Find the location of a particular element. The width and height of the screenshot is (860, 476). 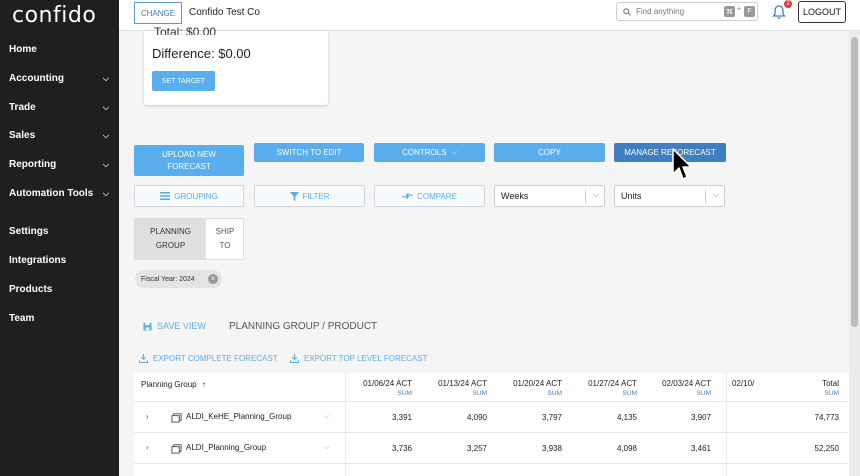

column-header-0210: 02/10/ is located at coordinates (744, 383).